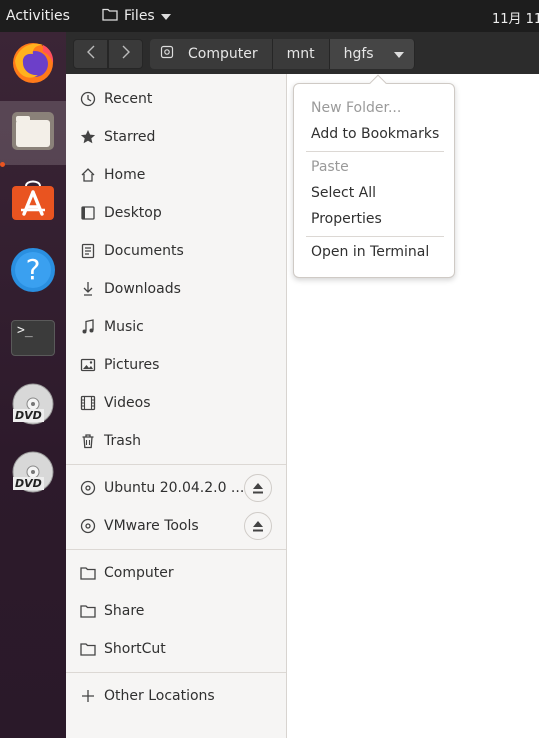  I want to click on chevron-left-icon, so click(90, 54).